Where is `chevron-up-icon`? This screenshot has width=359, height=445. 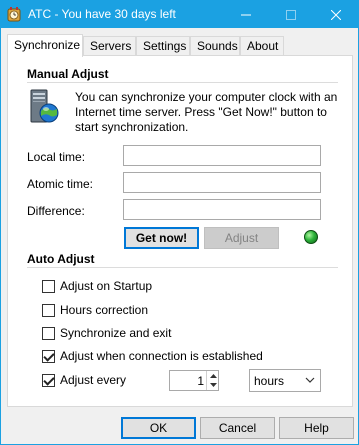
chevron-up-icon is located at coordinates (213, 375).